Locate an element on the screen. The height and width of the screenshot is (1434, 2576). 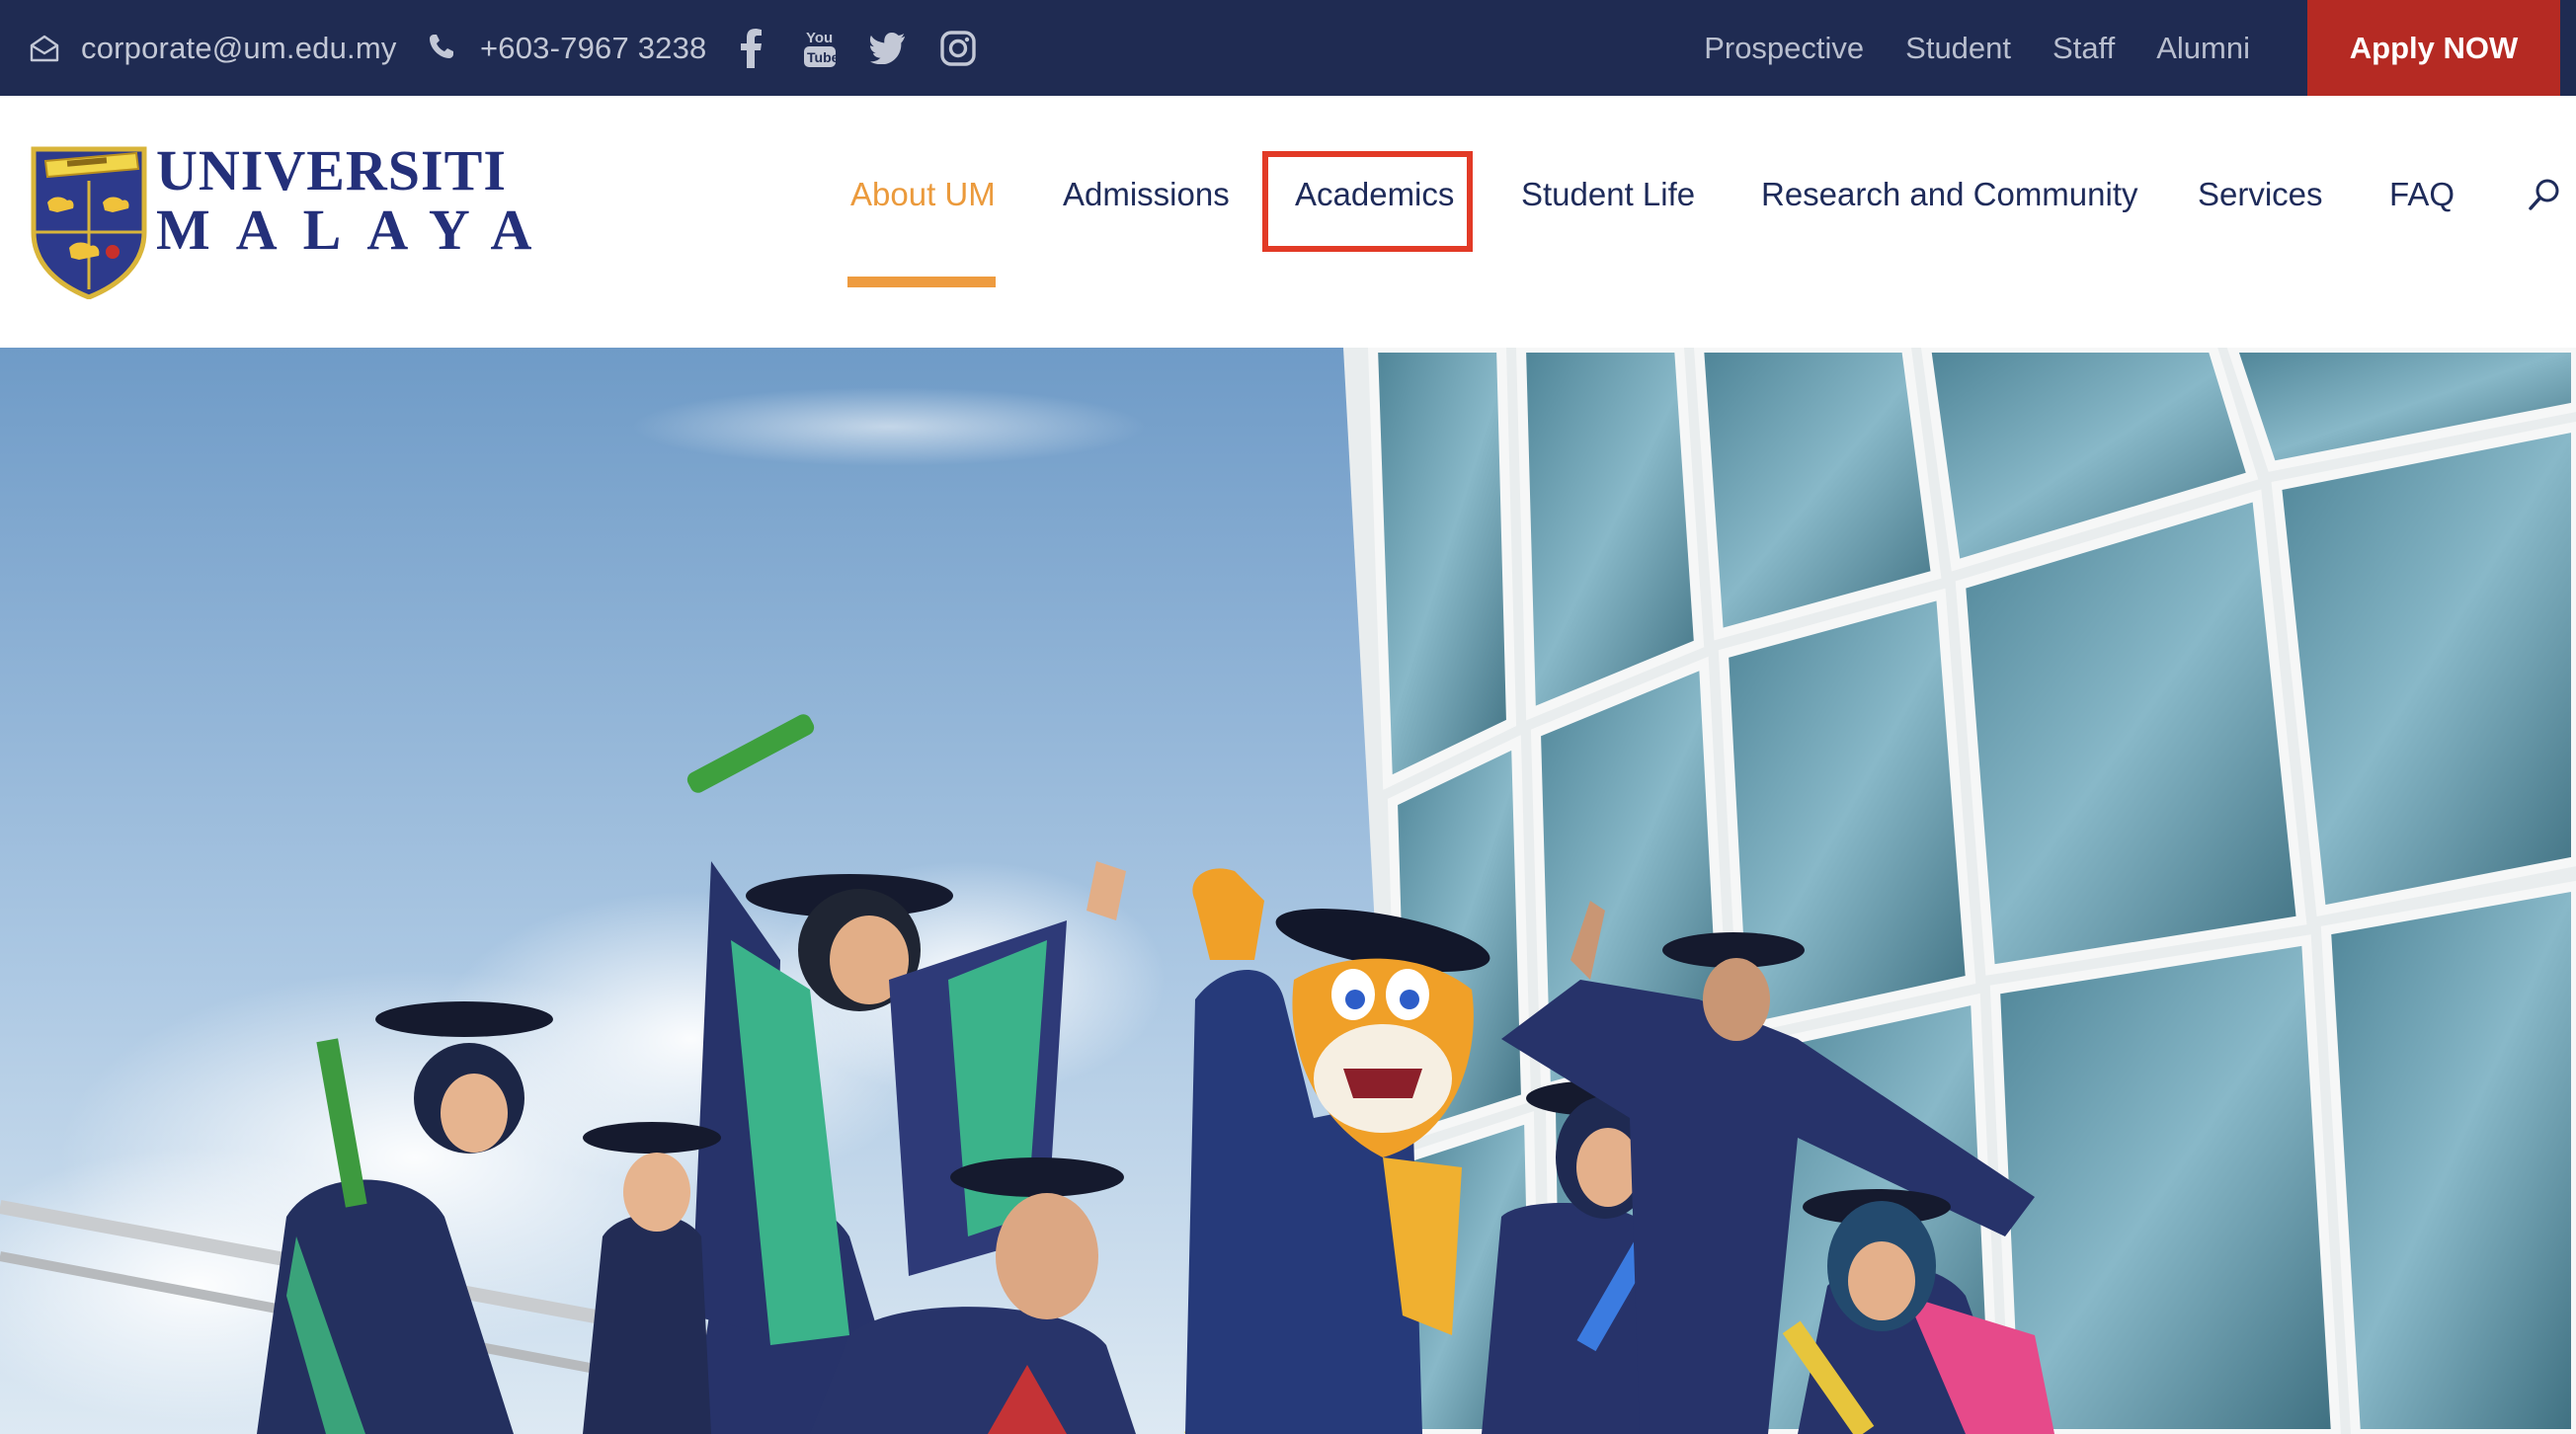
envelope-icon is located at coordinates (44, 49).